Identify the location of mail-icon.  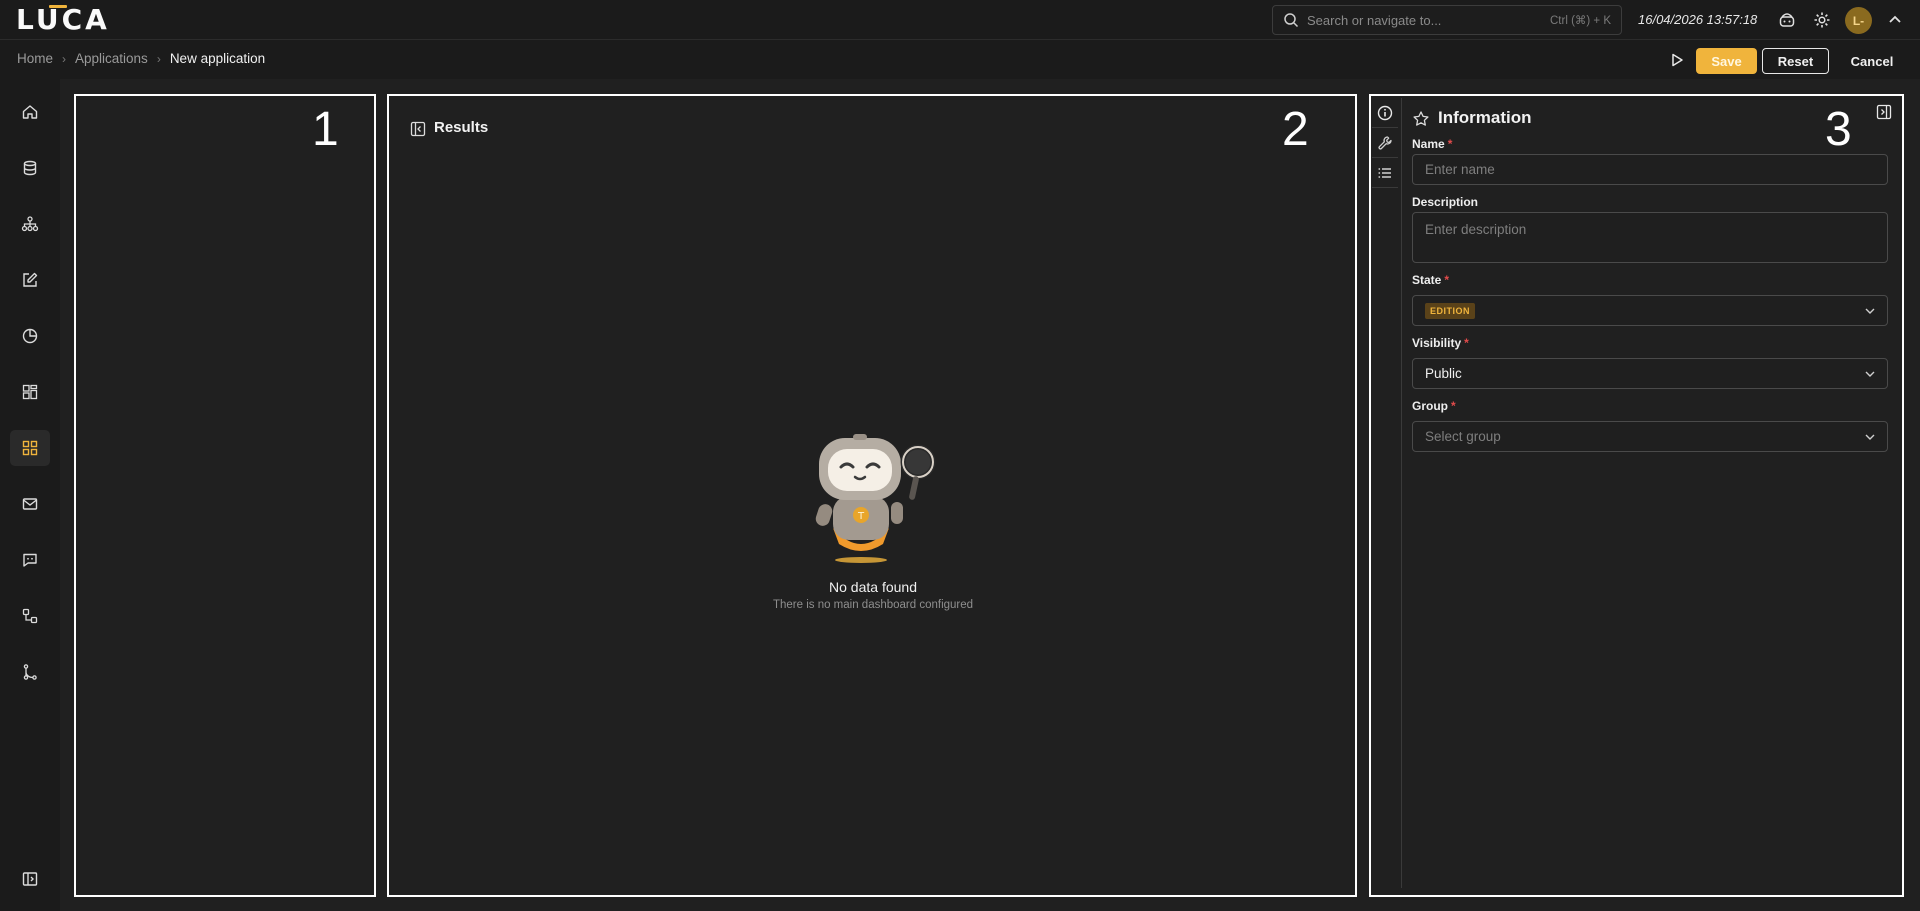
(30, 504).